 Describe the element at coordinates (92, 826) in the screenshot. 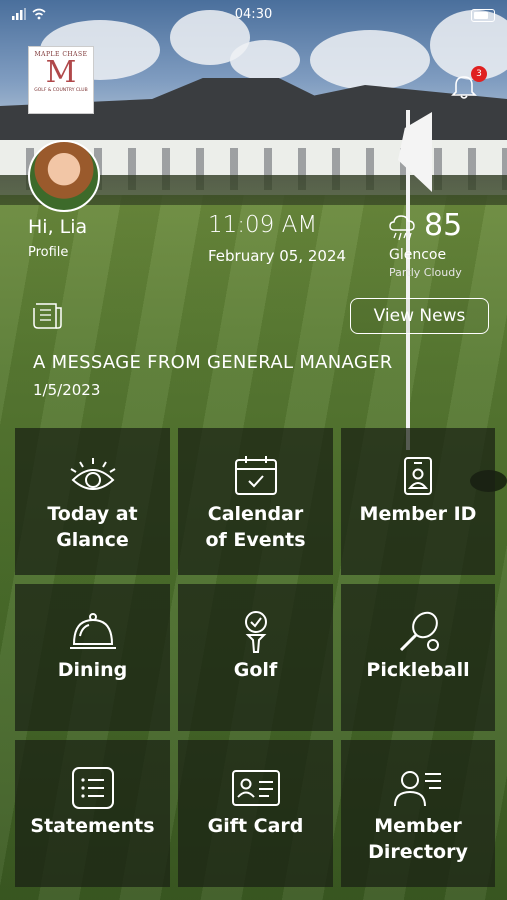

I see `tile-label: Statements` at that location.